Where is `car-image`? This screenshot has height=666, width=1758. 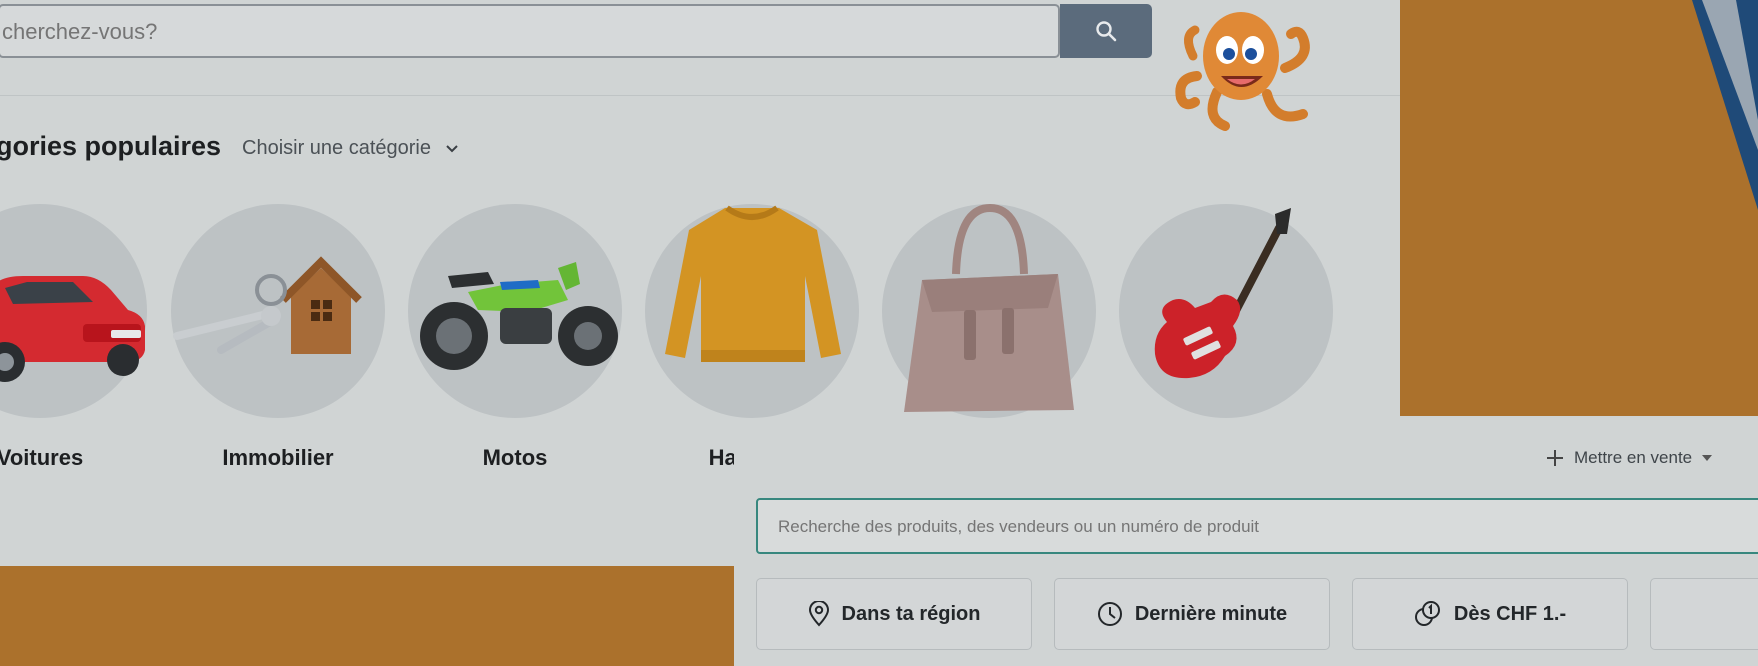 car-image is located at coordinates (72, 329).